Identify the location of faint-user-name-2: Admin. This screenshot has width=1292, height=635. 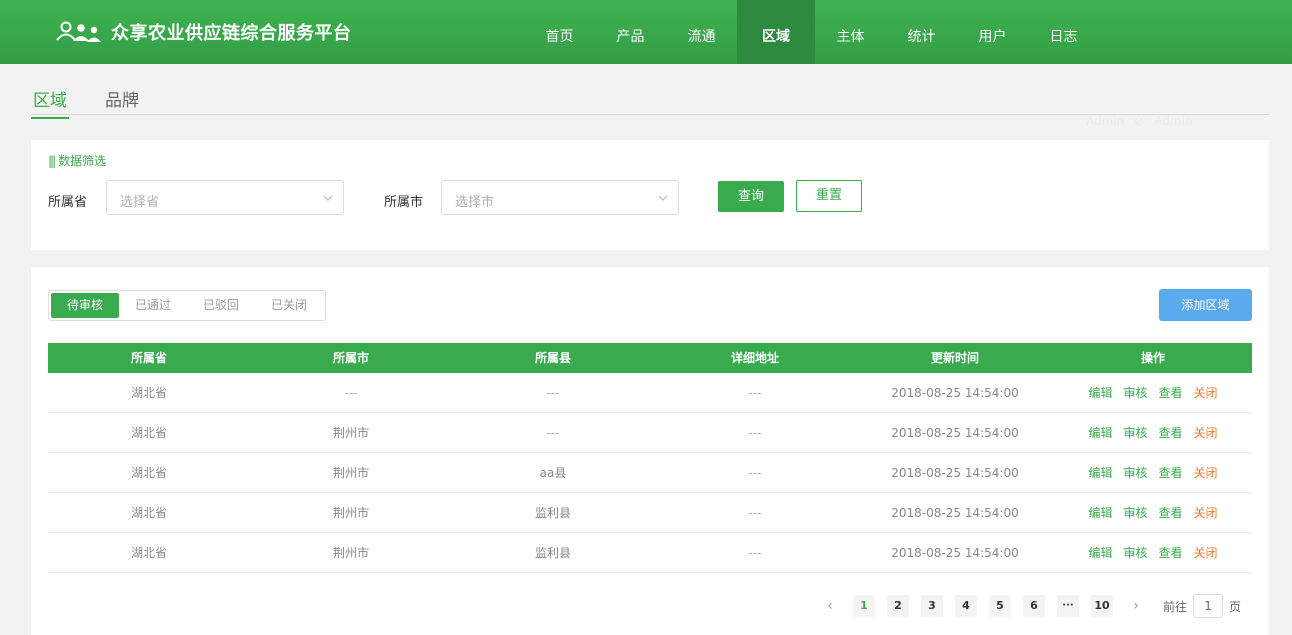
(1173, 121).